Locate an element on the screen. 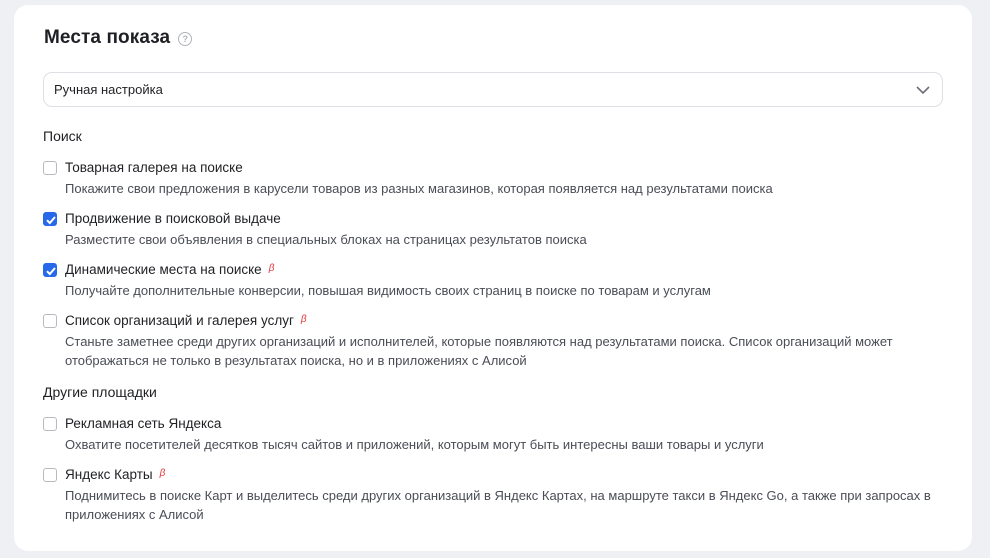  section-title-other: Другие площадки is located at coordinates (100, 392).